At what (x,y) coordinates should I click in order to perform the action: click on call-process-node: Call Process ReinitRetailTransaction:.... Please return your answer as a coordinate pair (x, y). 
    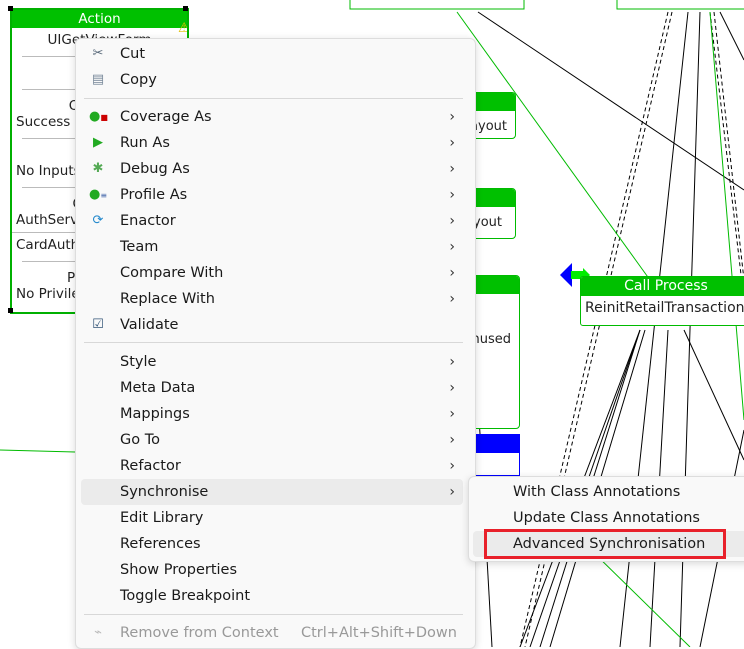
    Looking at the image, I should click on (662, 301).